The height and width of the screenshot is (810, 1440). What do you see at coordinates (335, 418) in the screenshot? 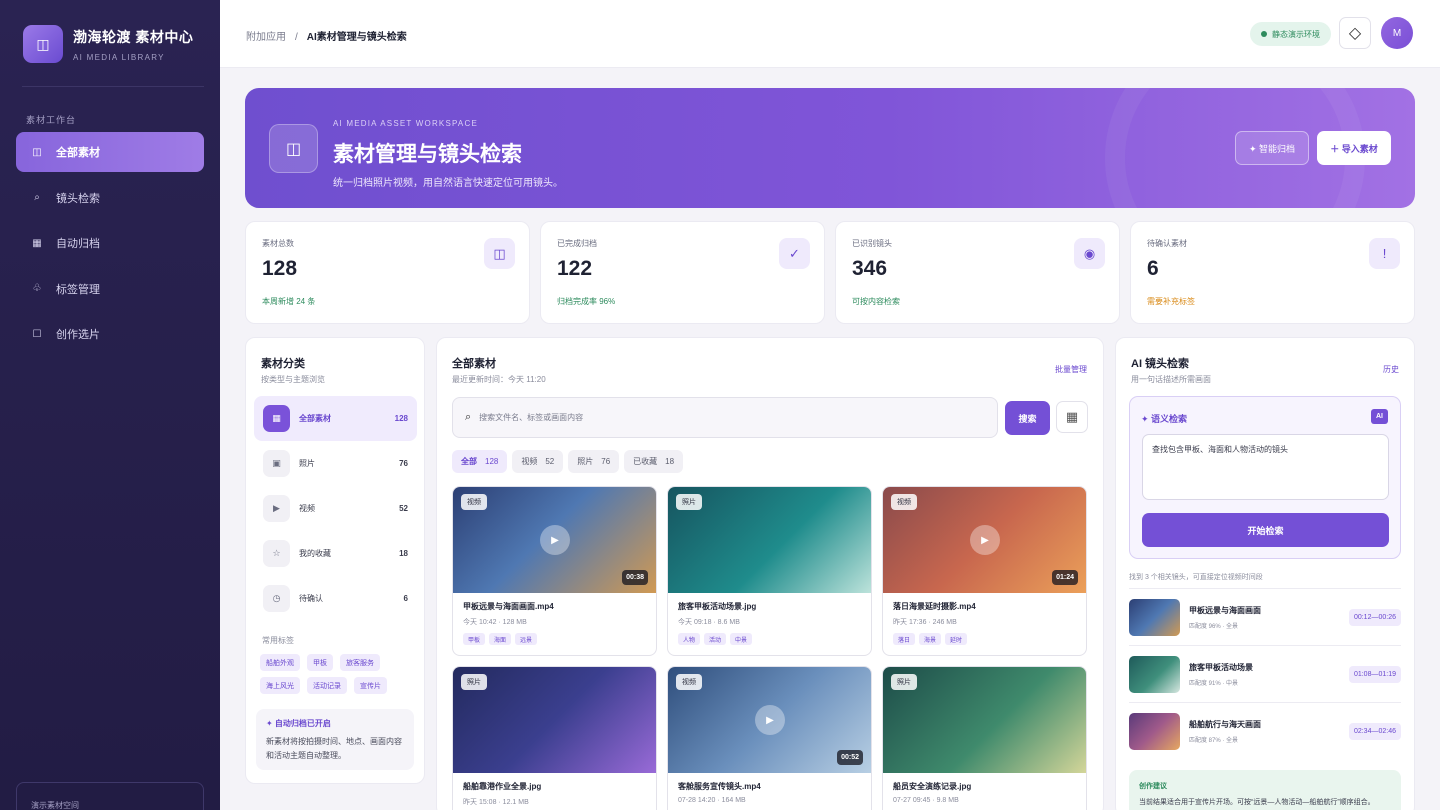
I see `category-all: ▦ 全部素材 128` at bounding box center [335, 418].